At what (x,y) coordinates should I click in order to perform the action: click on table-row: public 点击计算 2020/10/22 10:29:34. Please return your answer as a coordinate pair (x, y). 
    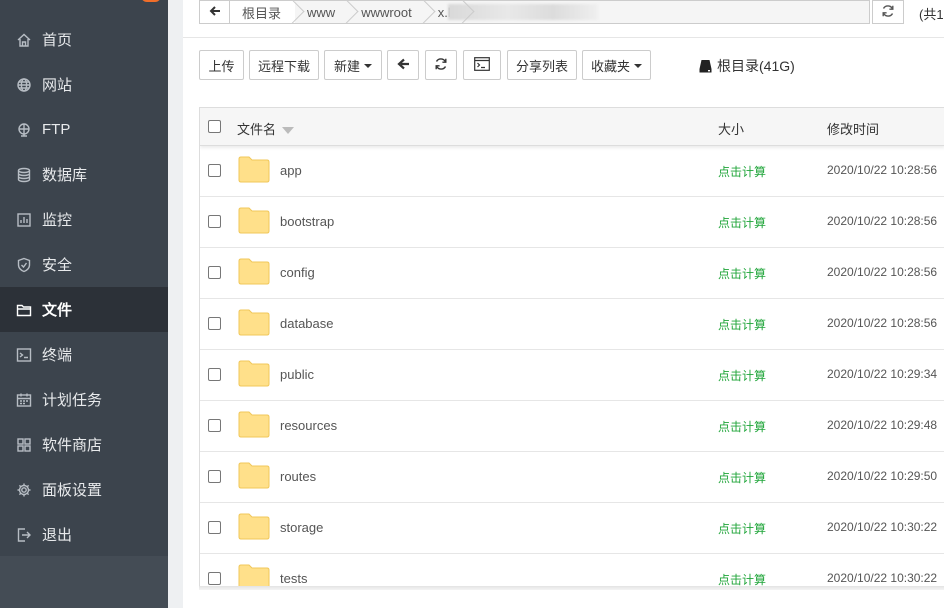
    Looking at the image, I should click on (572, 375).